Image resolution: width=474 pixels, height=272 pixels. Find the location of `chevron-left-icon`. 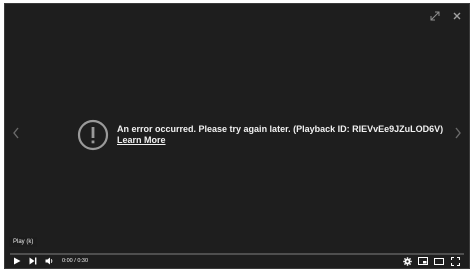

chevron-left-icon is located at coordinates (16, 133).